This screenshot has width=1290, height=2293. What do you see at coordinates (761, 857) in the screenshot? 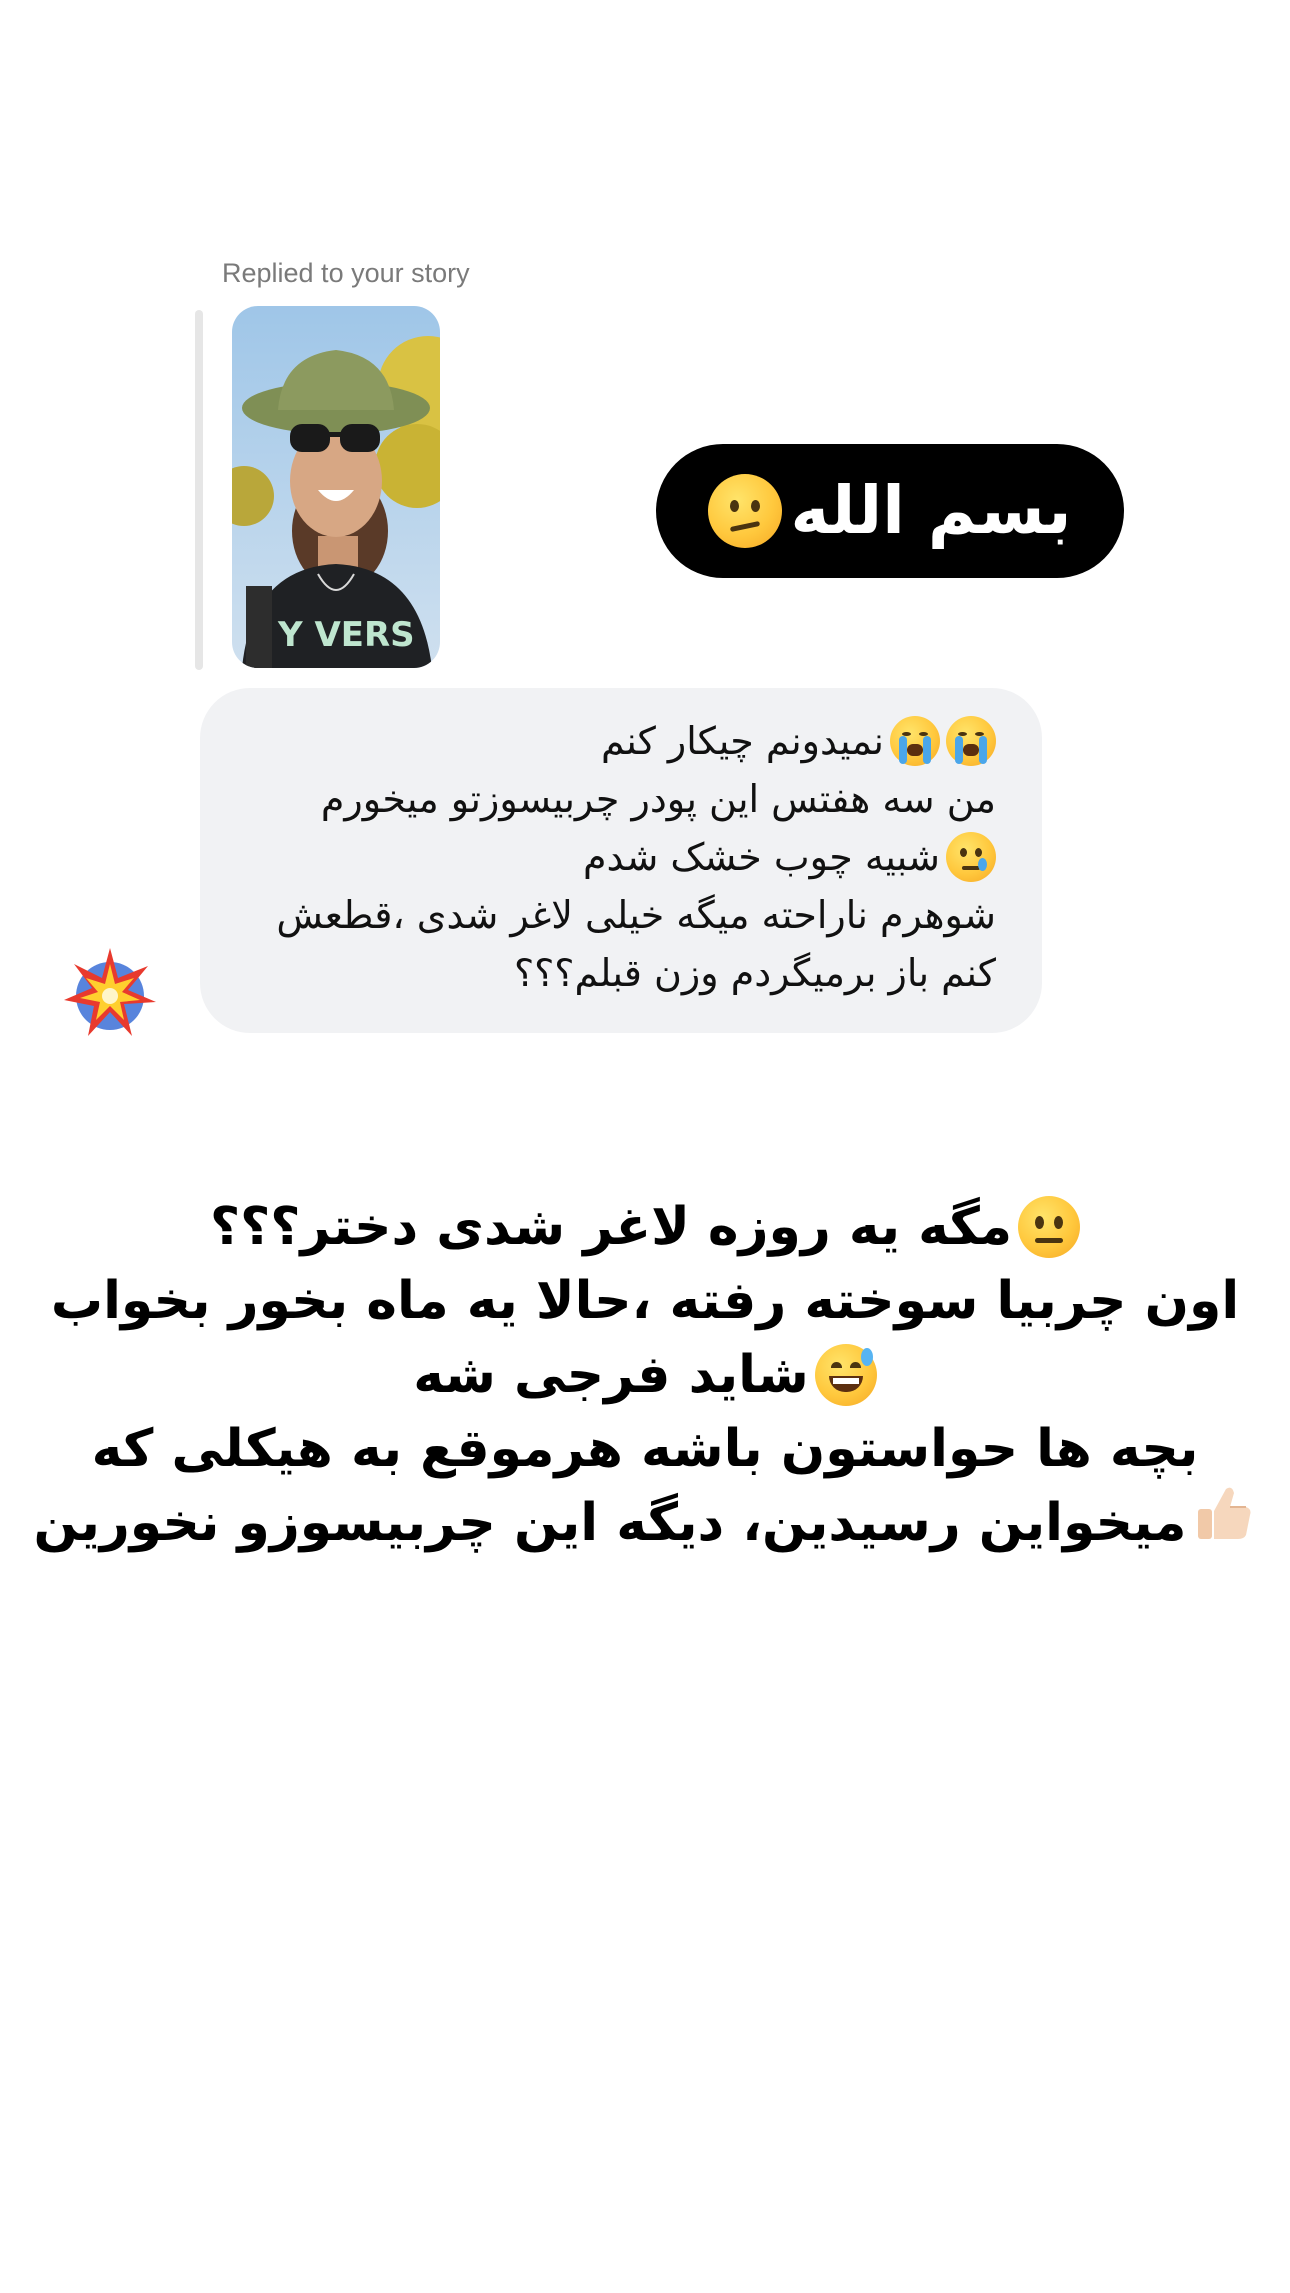
I see `message-line-text: شبیه چوب خشک شدم` at bounding box center [761, 857].